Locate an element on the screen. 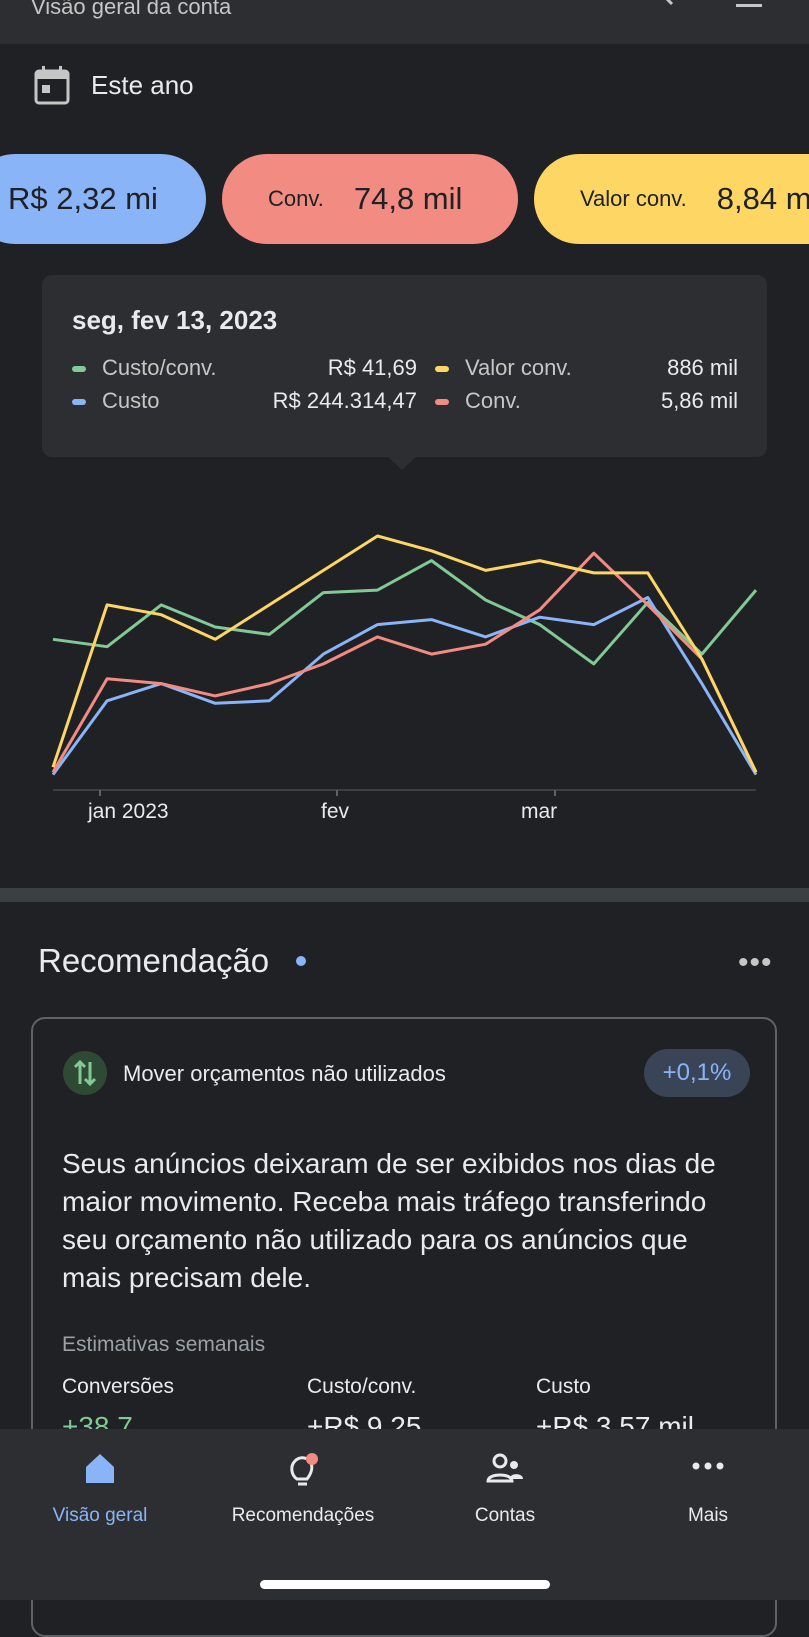 The height and width of the screenshot is (1637, 809). more-options-icon: ••• is located at coordinates (755, 963).